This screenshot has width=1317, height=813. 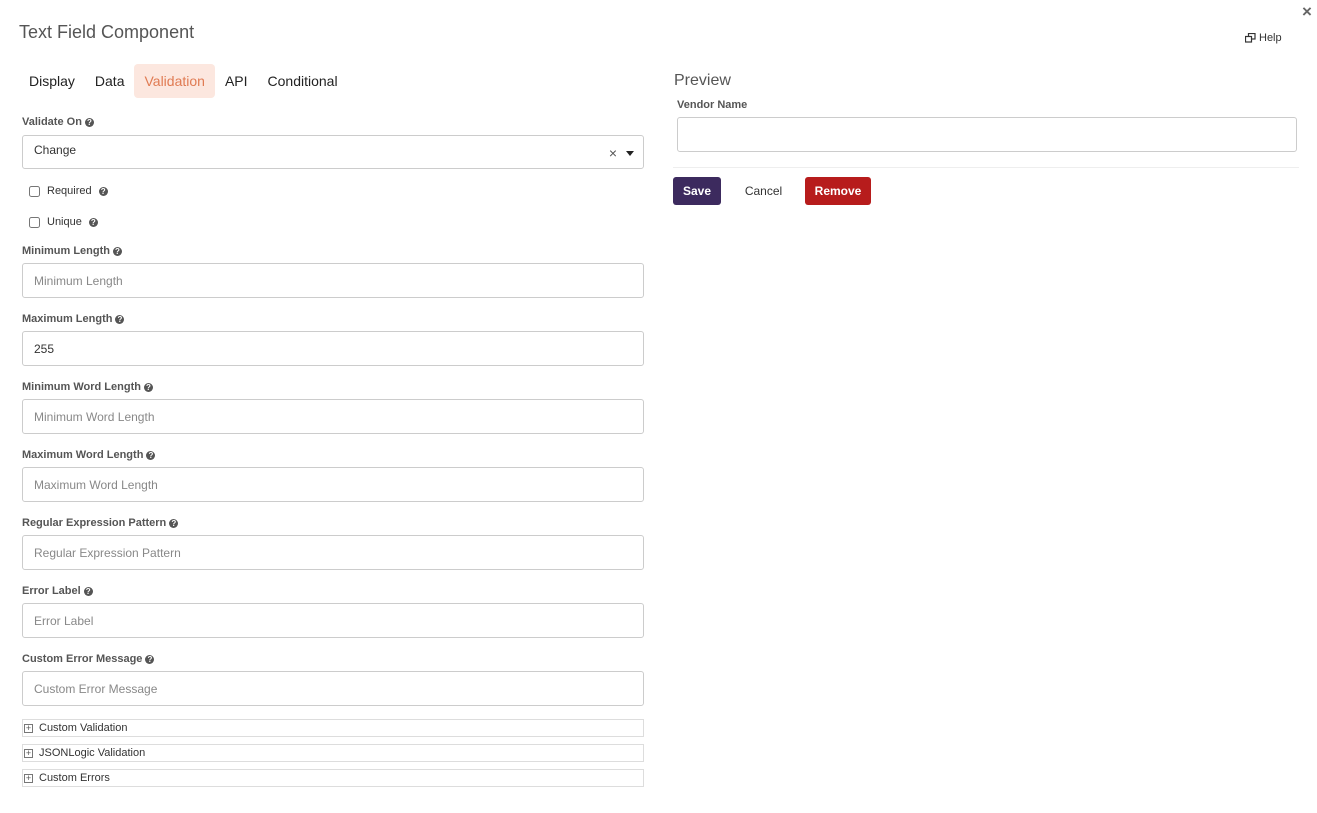 What do you see at coordinates (94, 523) in the screenshot?
I see `regex-label: Regular Expression Pattern` at bounding box center [94, 523].